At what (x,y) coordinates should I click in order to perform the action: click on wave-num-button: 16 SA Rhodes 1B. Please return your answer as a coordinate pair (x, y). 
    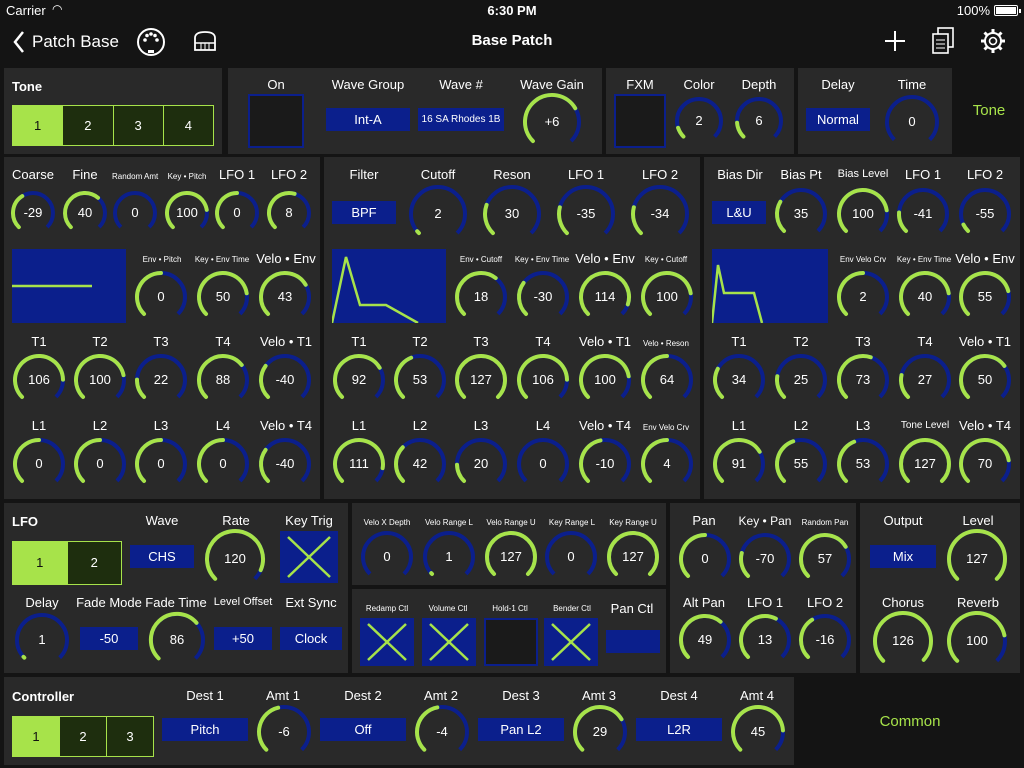
    Looking at the image, I should click on (461, 119).